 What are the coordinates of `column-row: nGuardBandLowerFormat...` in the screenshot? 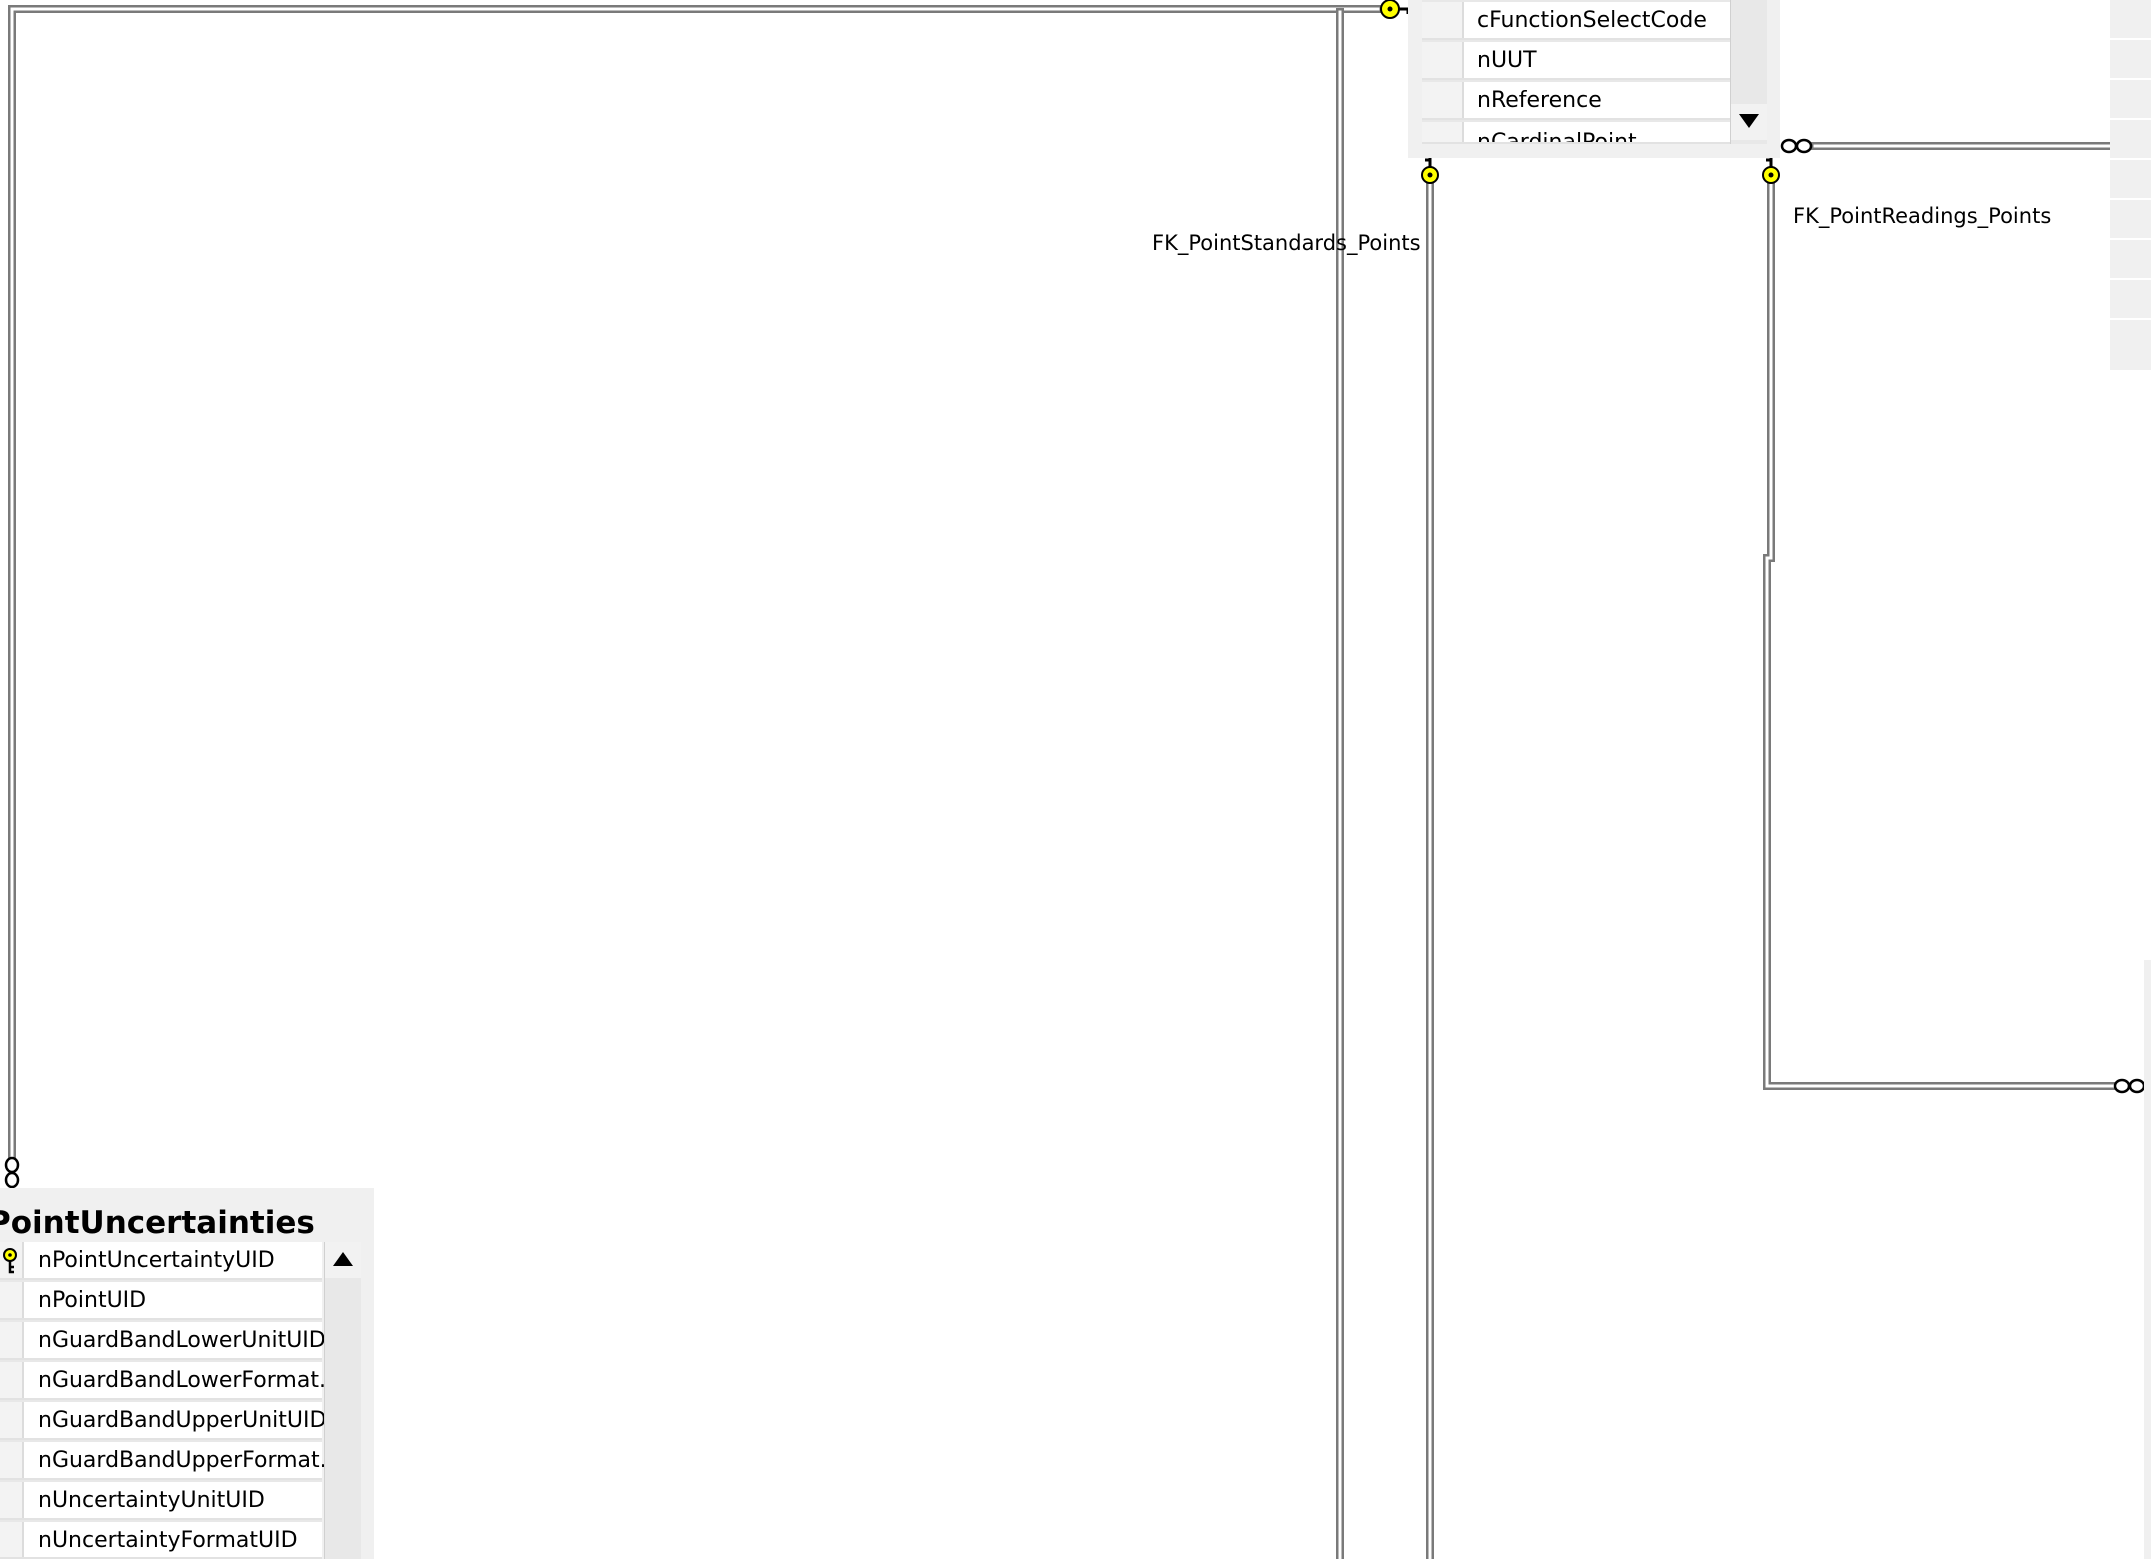 It's located at (170, 1381).